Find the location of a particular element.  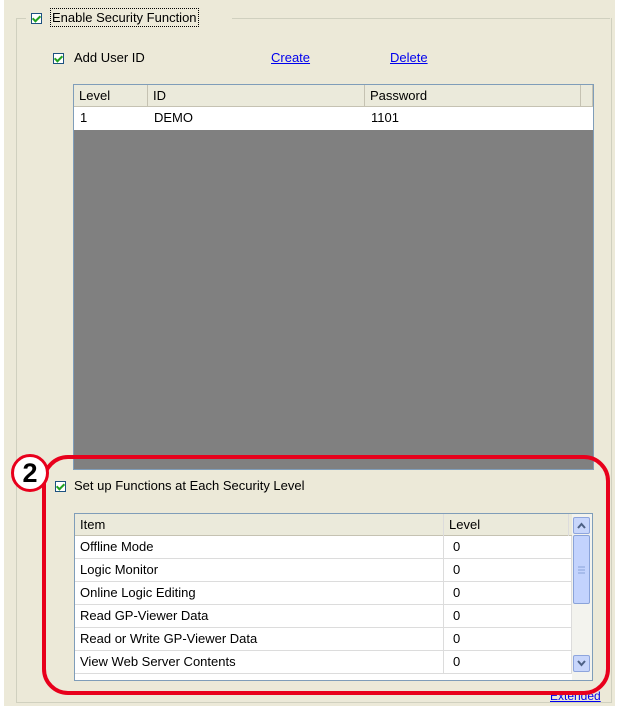

enable-security-label: Enable Security Function is located at coordinates (124, 17).